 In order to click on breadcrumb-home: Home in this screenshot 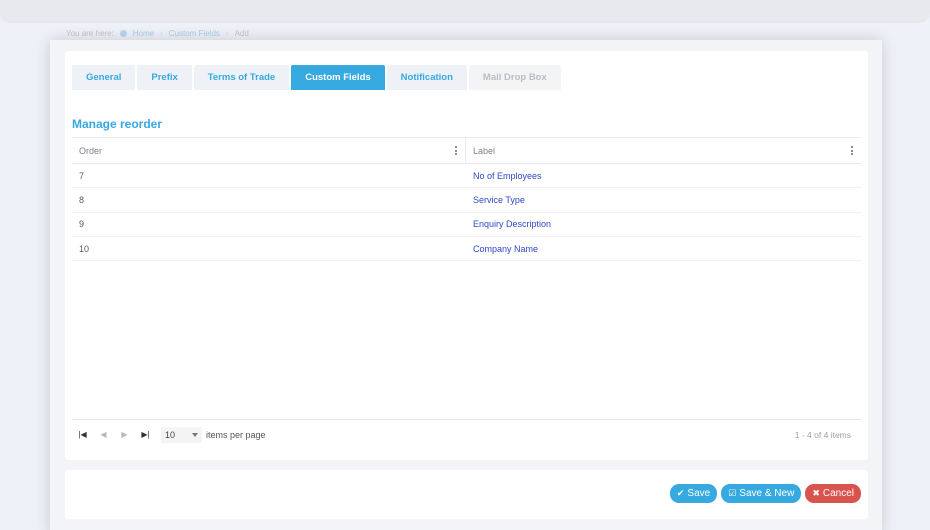, I will do `click(143, 33)`.